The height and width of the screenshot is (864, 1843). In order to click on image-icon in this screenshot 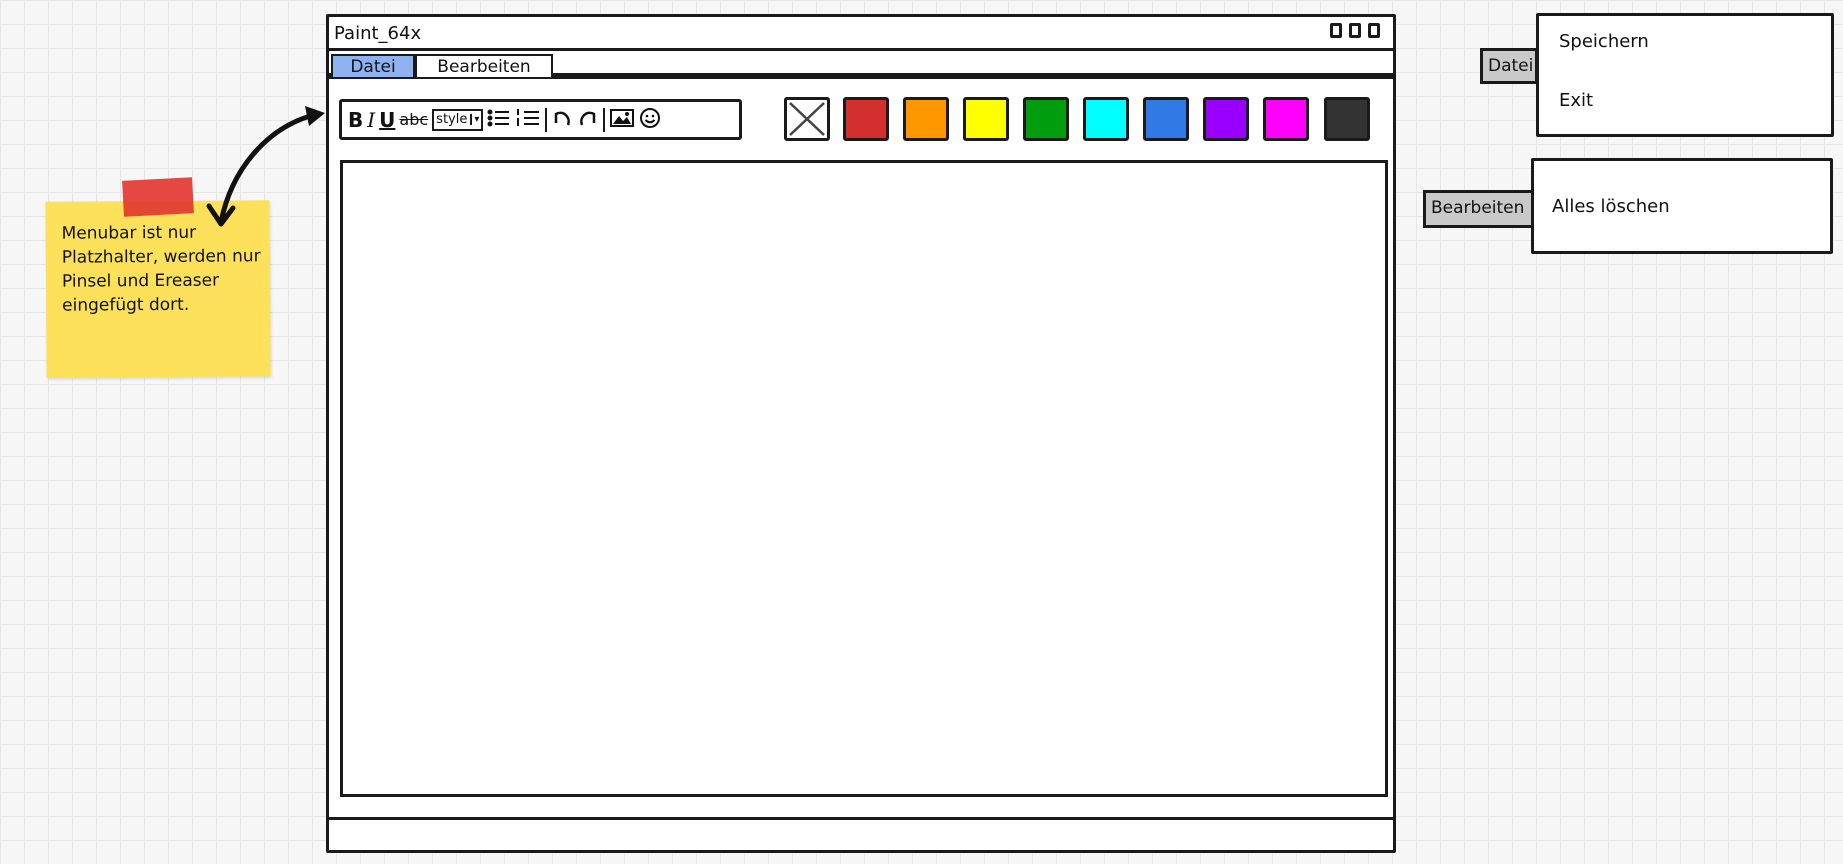, I will do `click(622, 119)`.